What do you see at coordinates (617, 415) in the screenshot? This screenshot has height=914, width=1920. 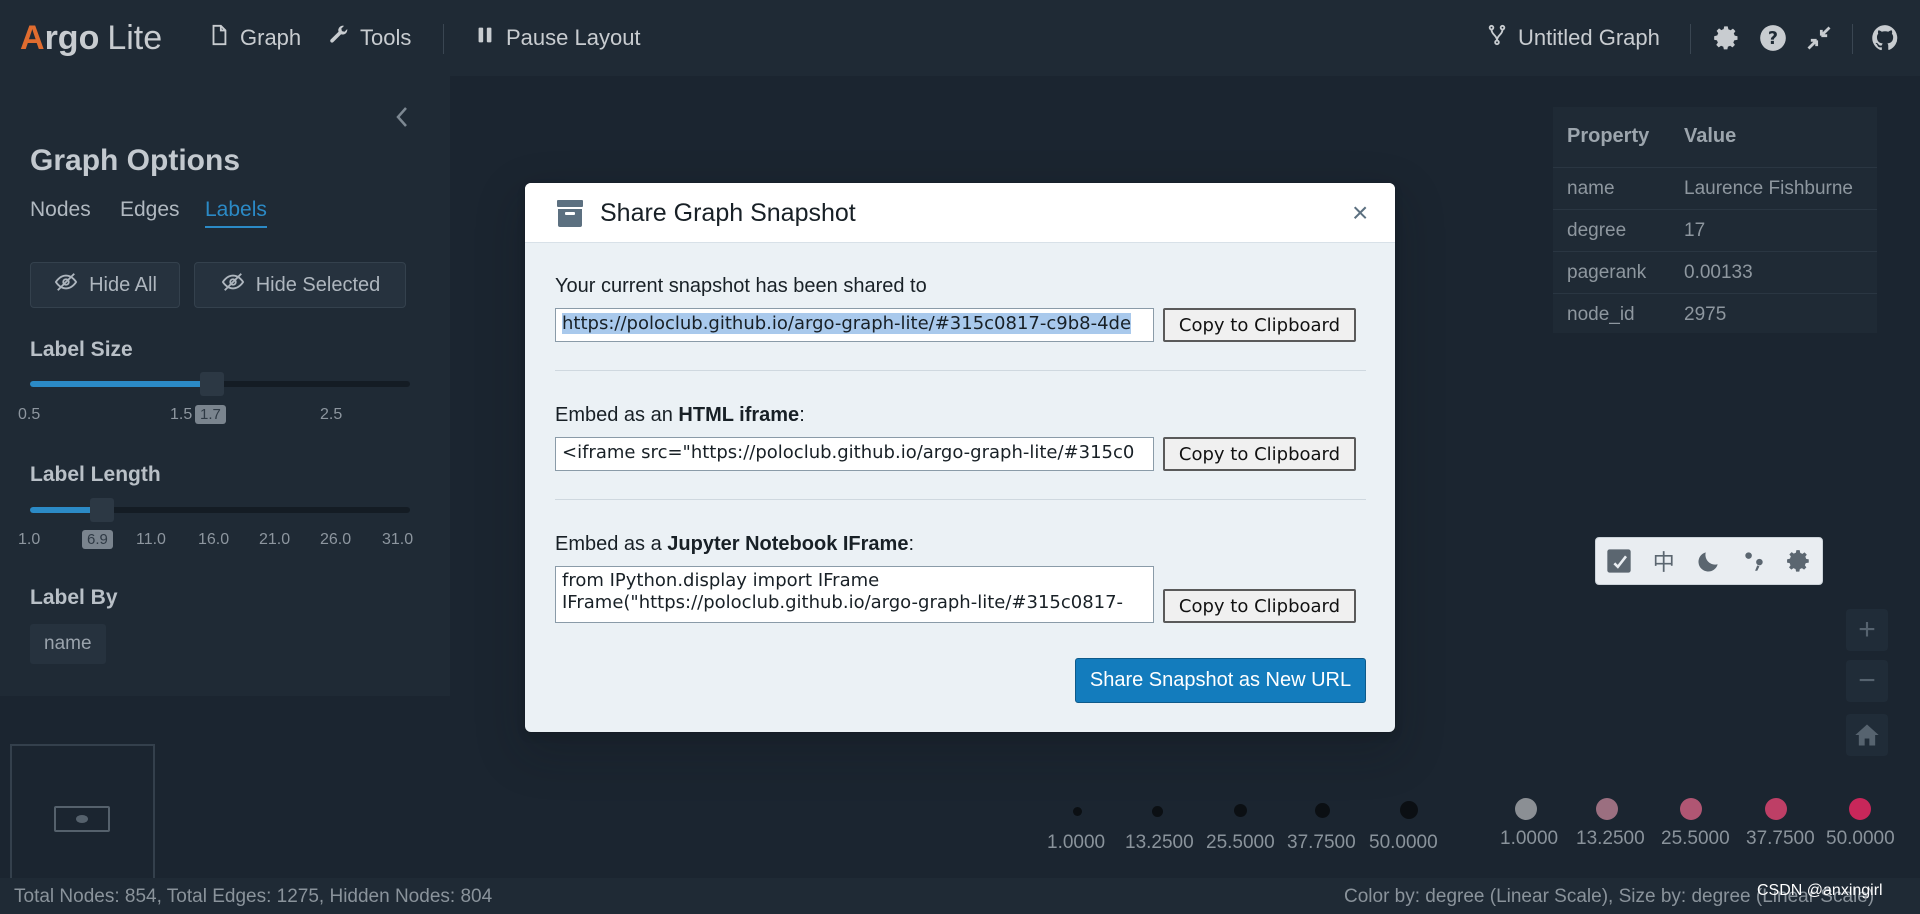 I see `label-prefix: Embed as an` at bounding box center [617, 415].